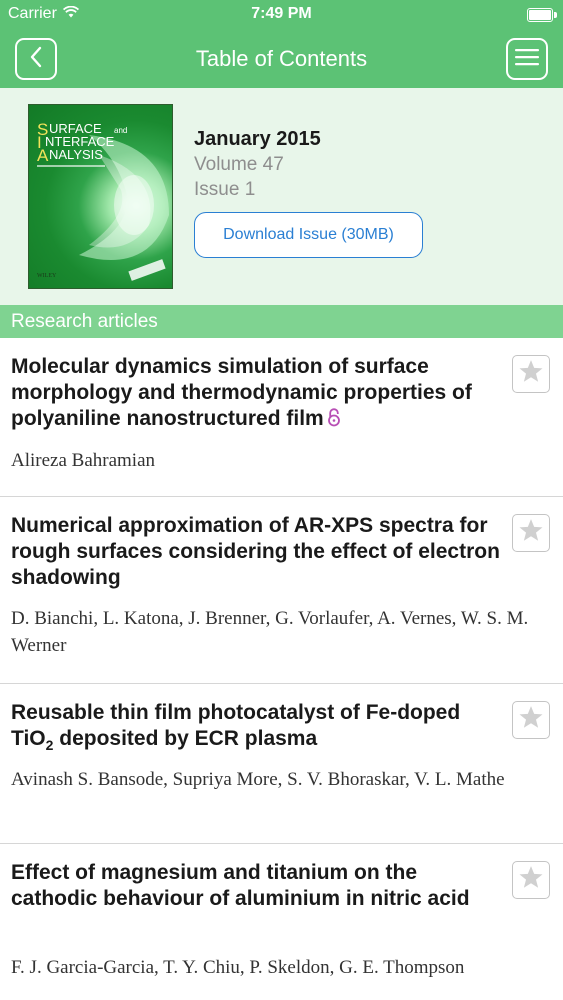 The height and width of the screenshot is (1000, 563). Describe the element at coordinates (542, 15) in the screenshot. I see `battery-icon` at that location.